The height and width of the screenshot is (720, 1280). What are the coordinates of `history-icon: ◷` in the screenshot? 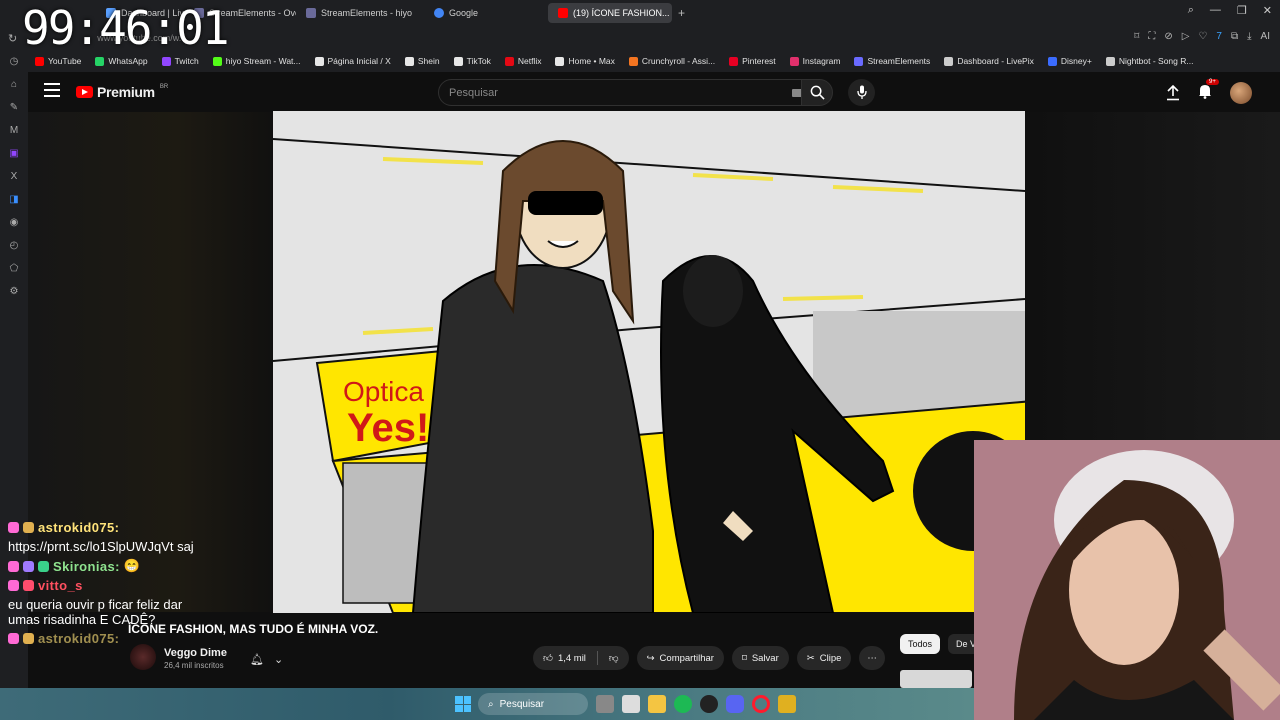 It's located at (14, 61).